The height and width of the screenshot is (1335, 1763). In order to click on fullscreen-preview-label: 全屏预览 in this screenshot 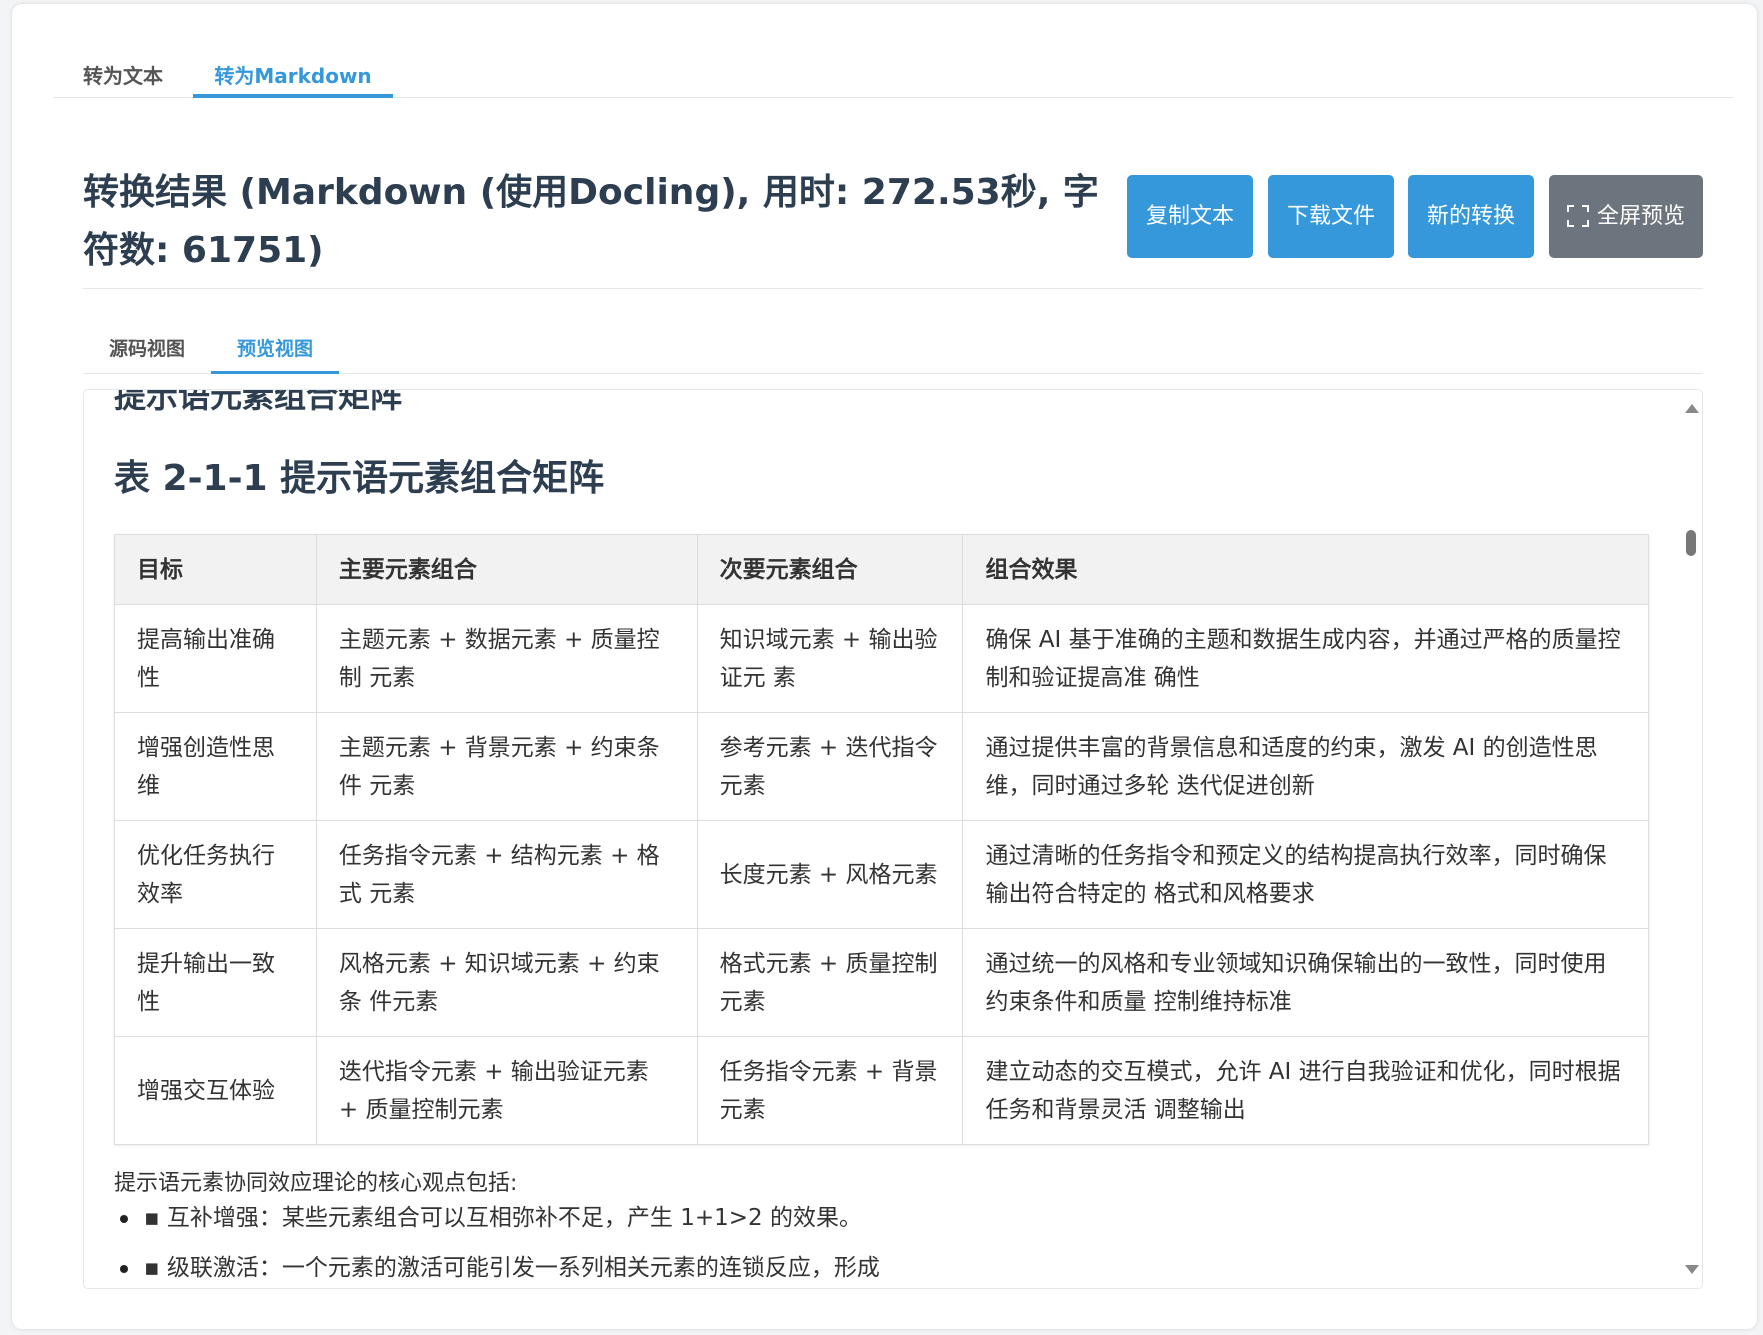, I will do `click(1640, 216)`.